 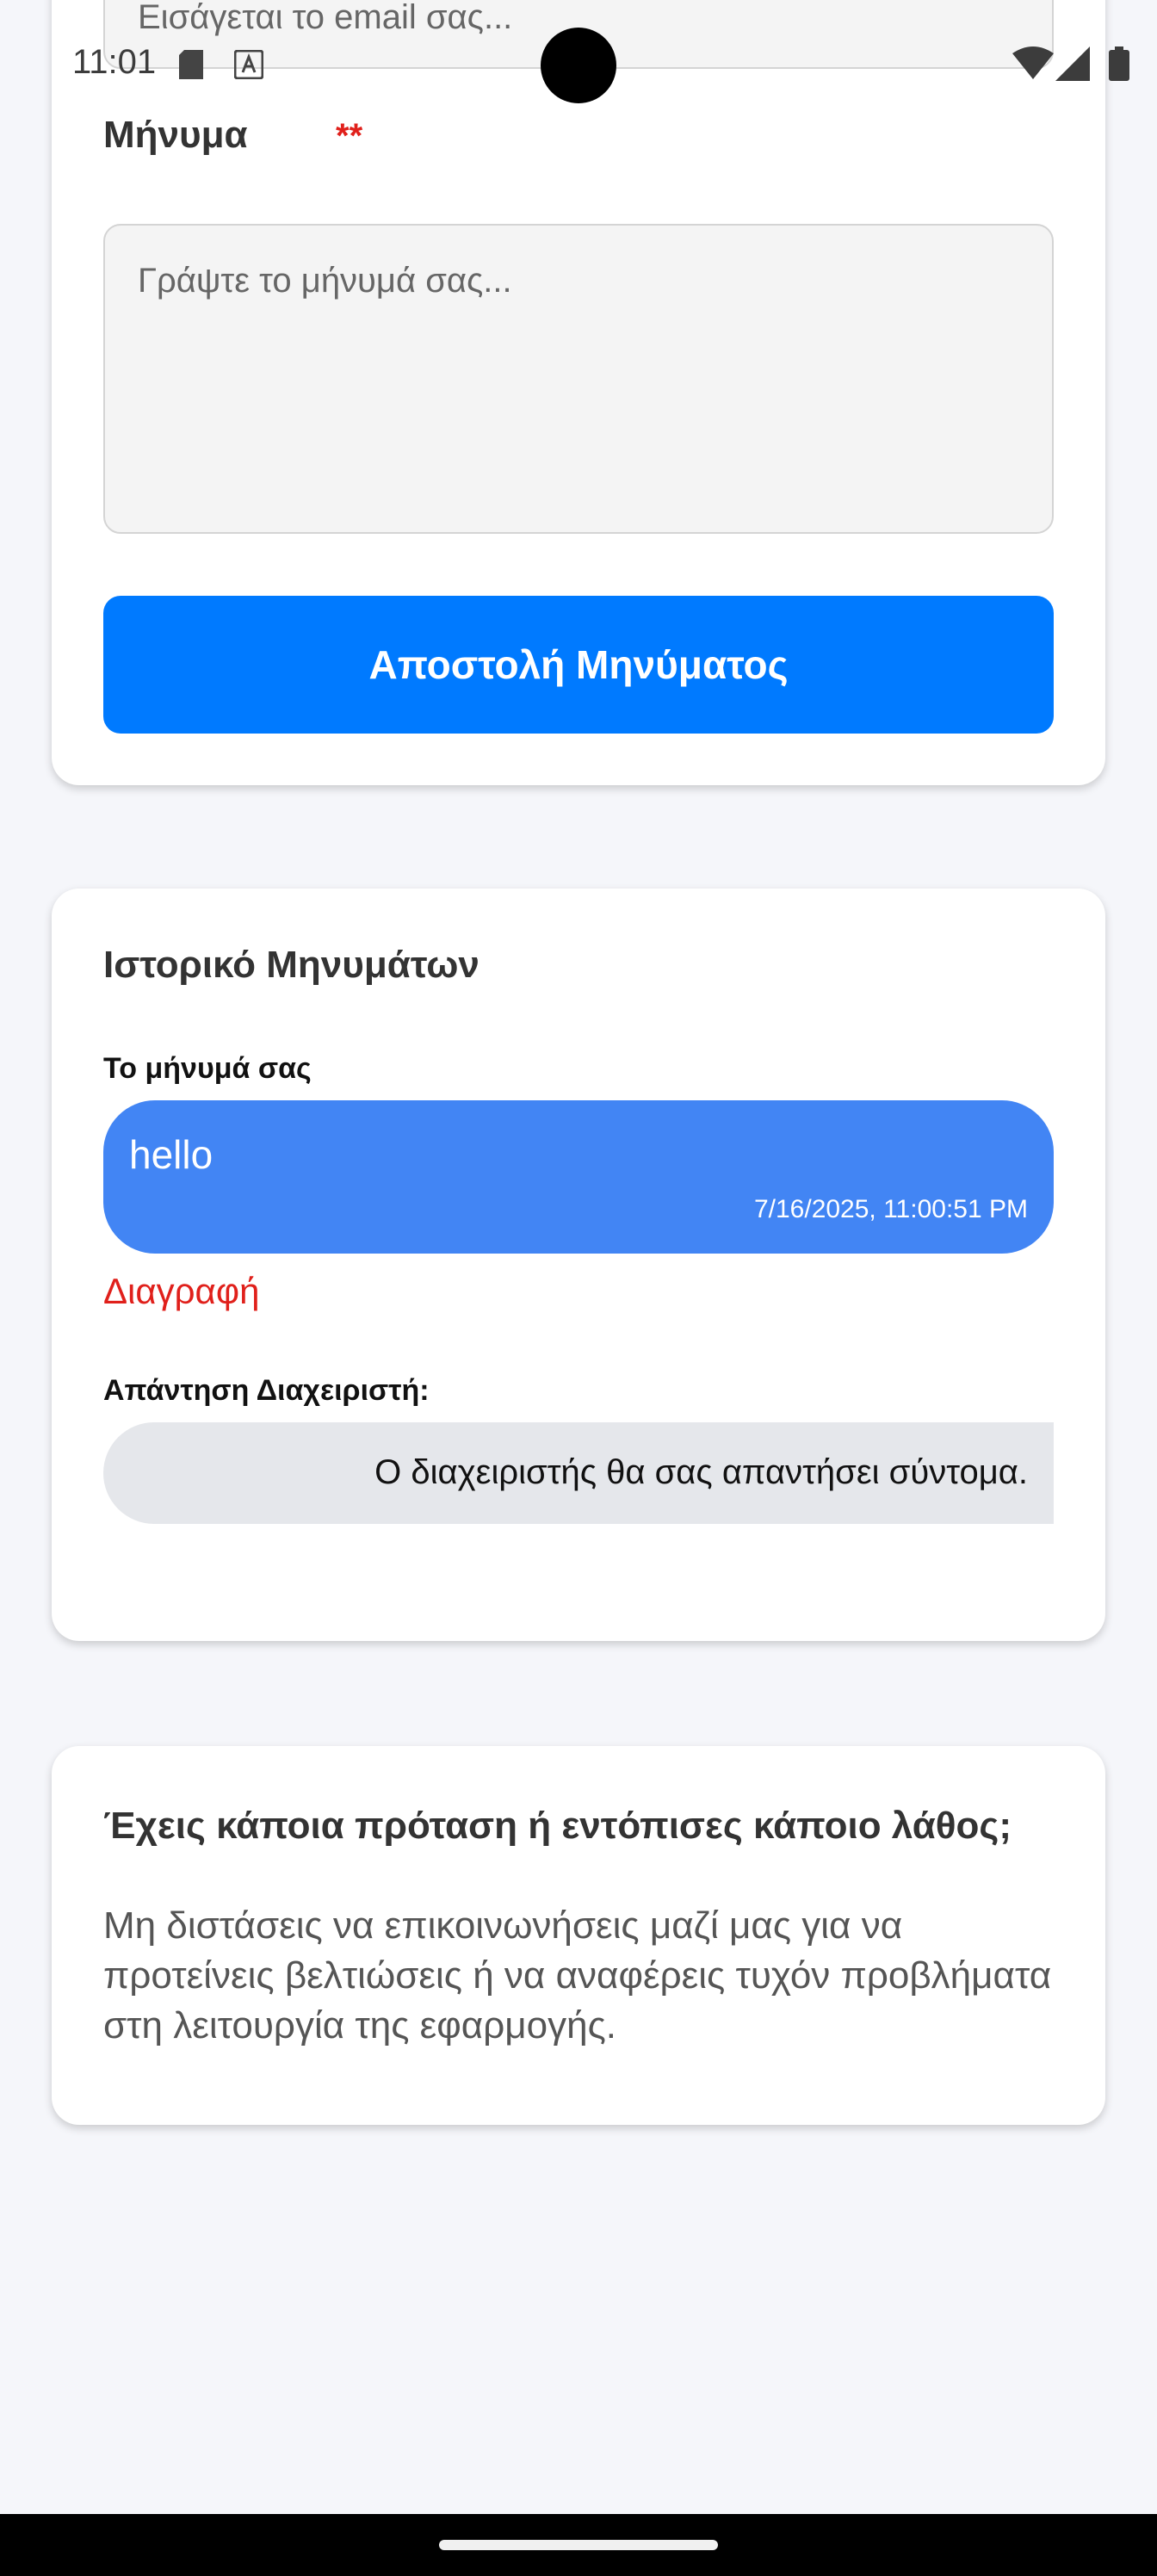 I want to click on battery-icon, so click(x=1119, y=64).